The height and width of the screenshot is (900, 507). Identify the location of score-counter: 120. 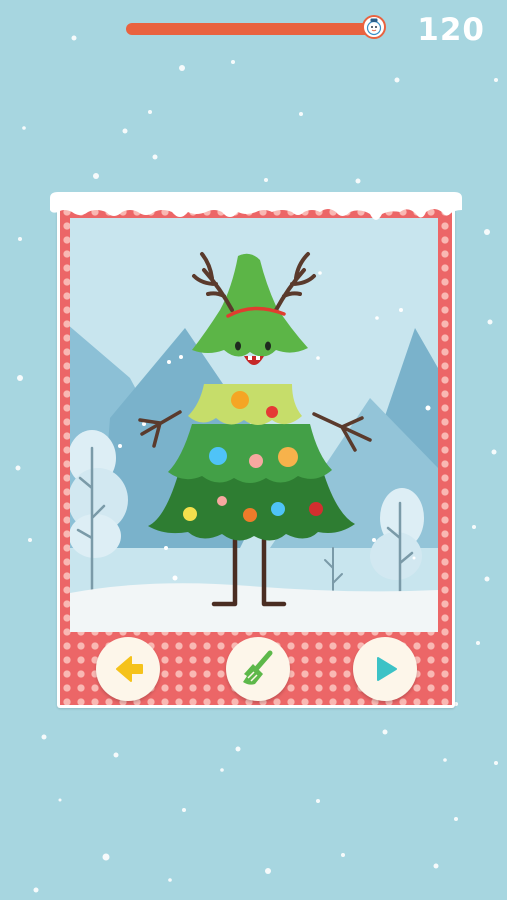
(451, 30).